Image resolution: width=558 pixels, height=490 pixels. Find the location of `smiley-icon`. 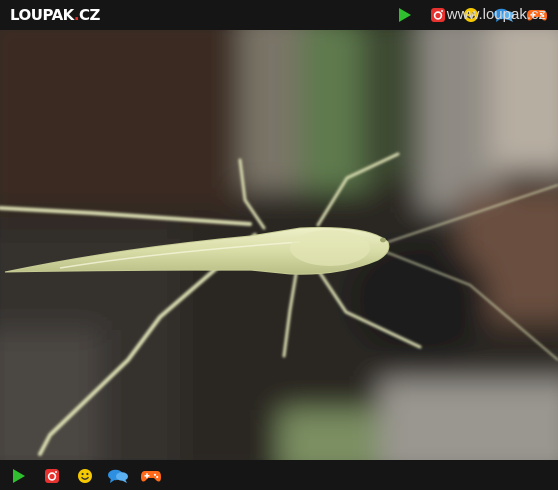

smiley-icon is located at coordinates (85, 476).